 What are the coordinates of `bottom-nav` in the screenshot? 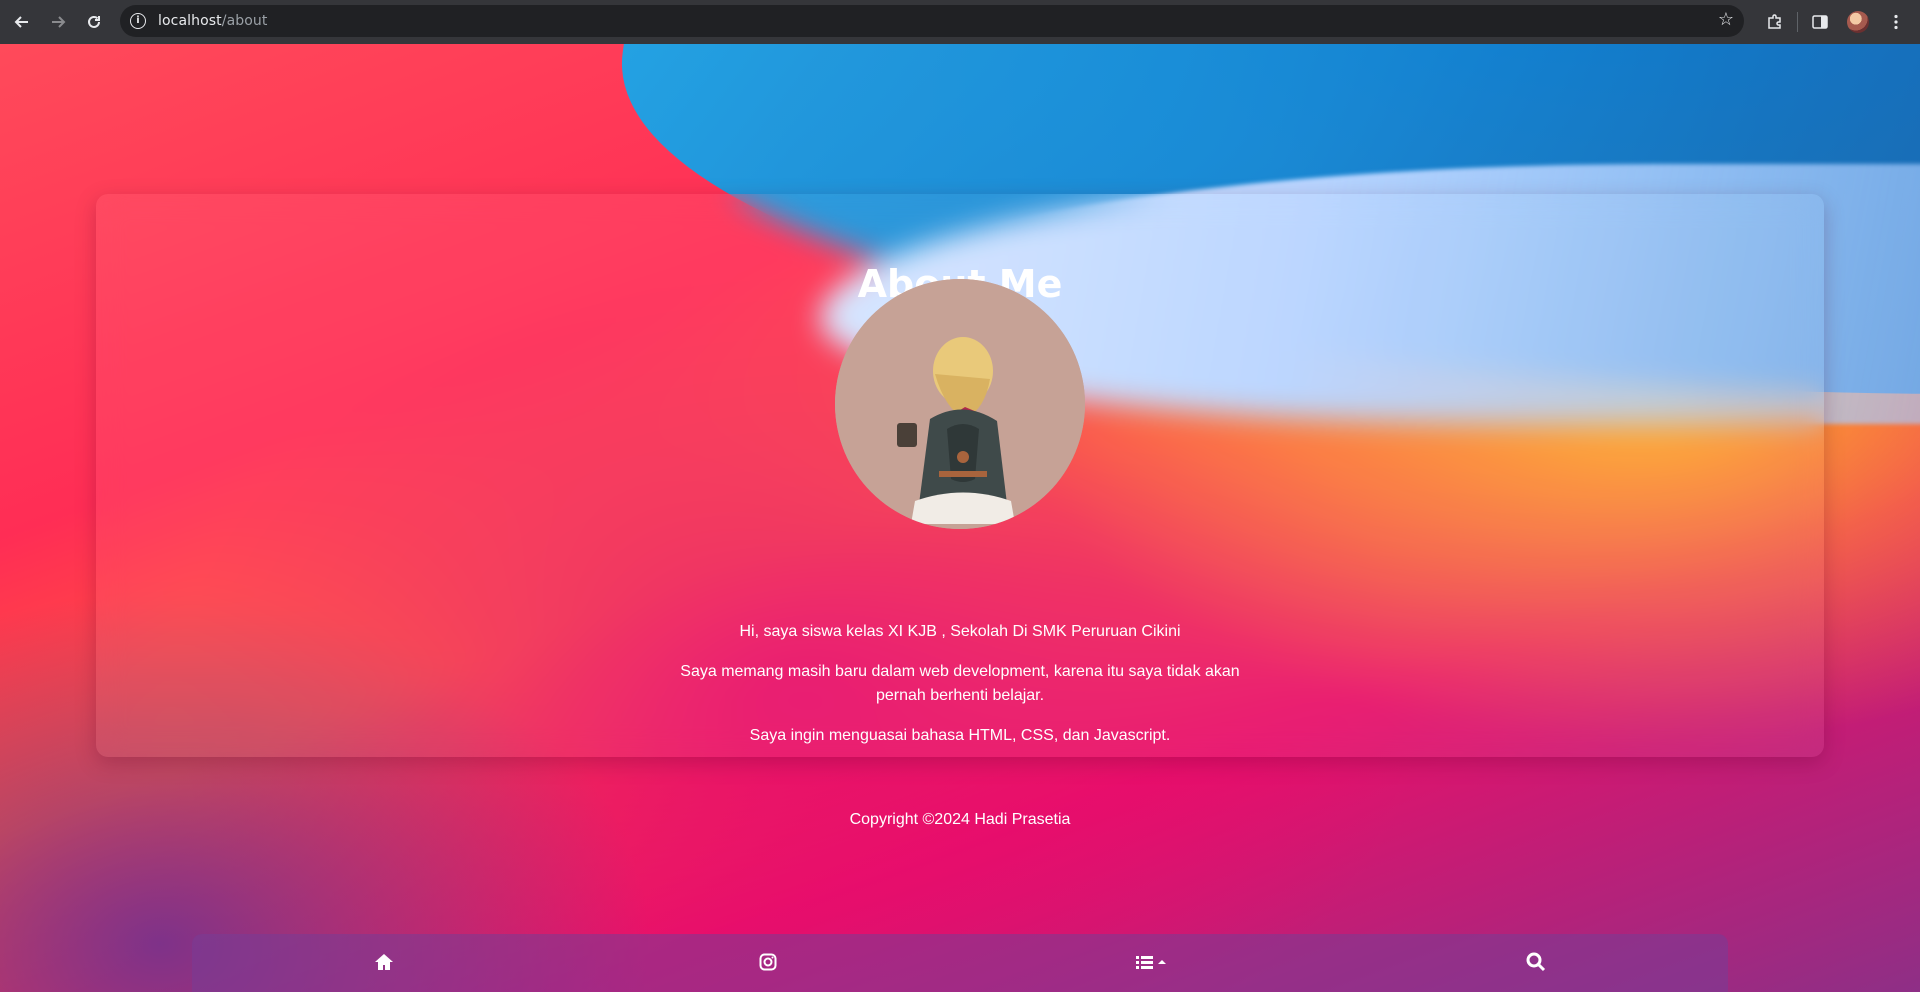 It's located at (960, 963).